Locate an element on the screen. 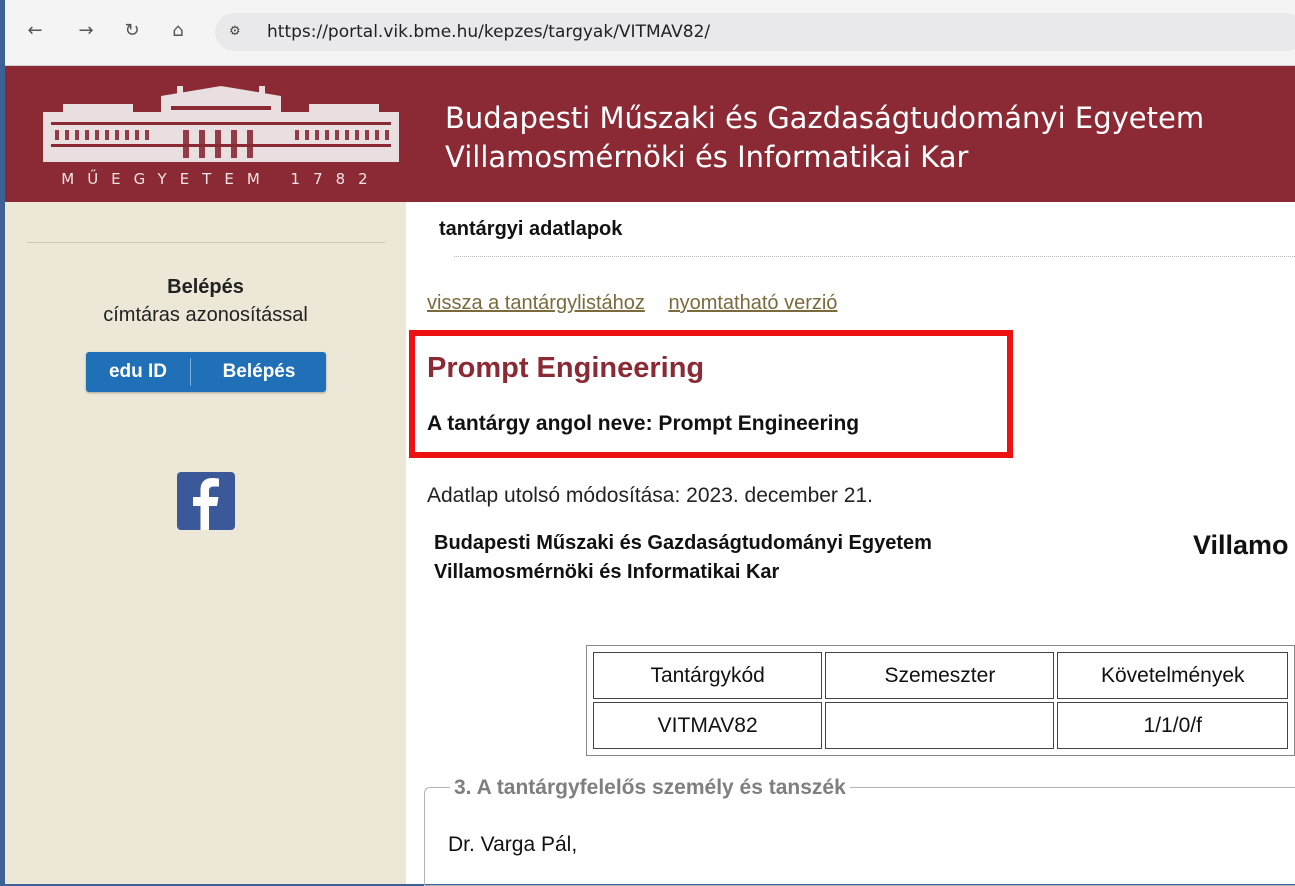  table-cell is located at coordinates (940, 725).